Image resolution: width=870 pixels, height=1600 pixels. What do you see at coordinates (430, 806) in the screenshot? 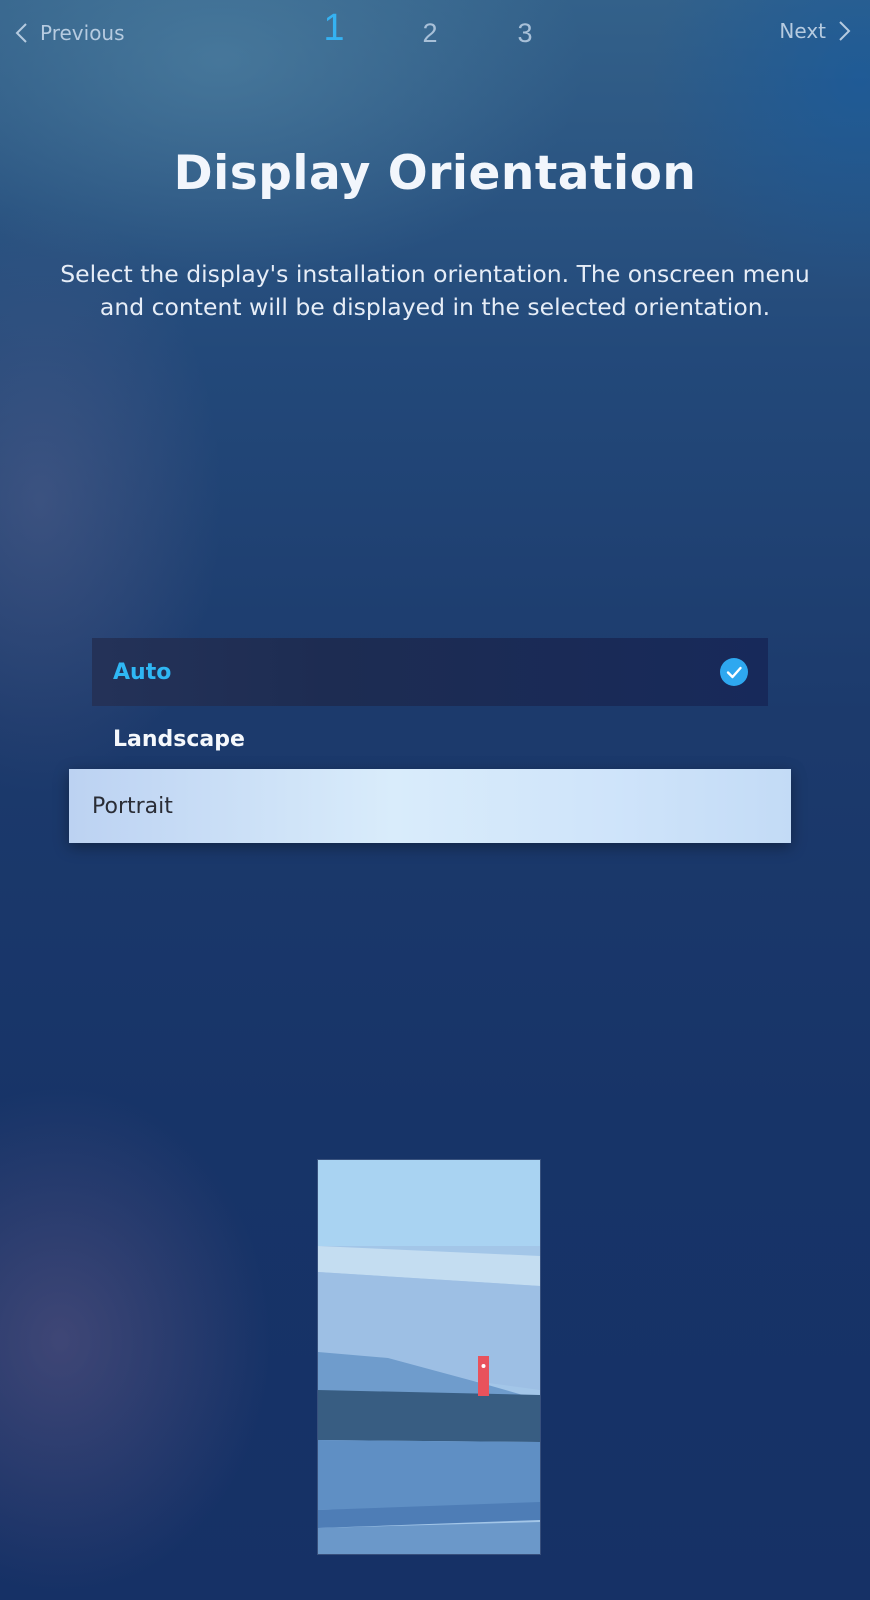
I see `option-portrait: Portrait` at bounding box center [430, 806].